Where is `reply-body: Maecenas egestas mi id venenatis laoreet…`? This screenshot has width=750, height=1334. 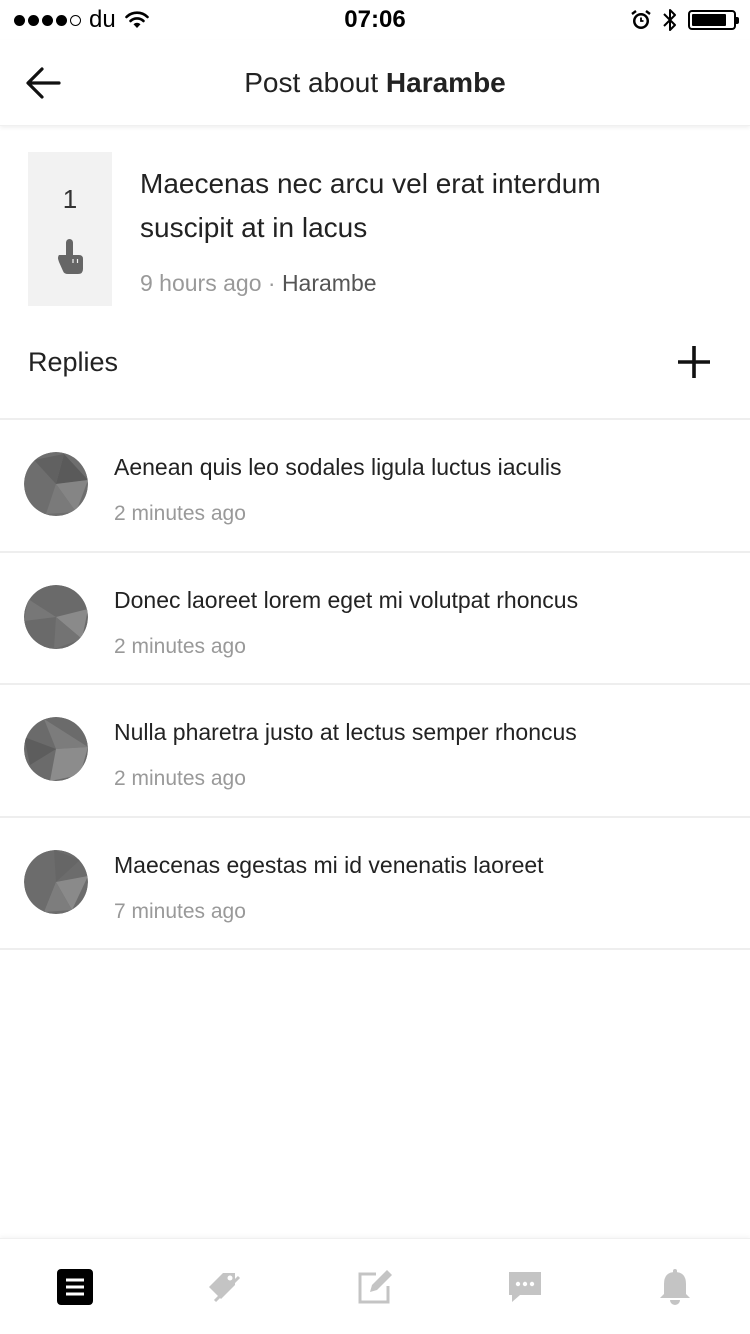
reply-body: Maecenas egestas mi id venenatis laoreet… is located at coordinates (329, 887).